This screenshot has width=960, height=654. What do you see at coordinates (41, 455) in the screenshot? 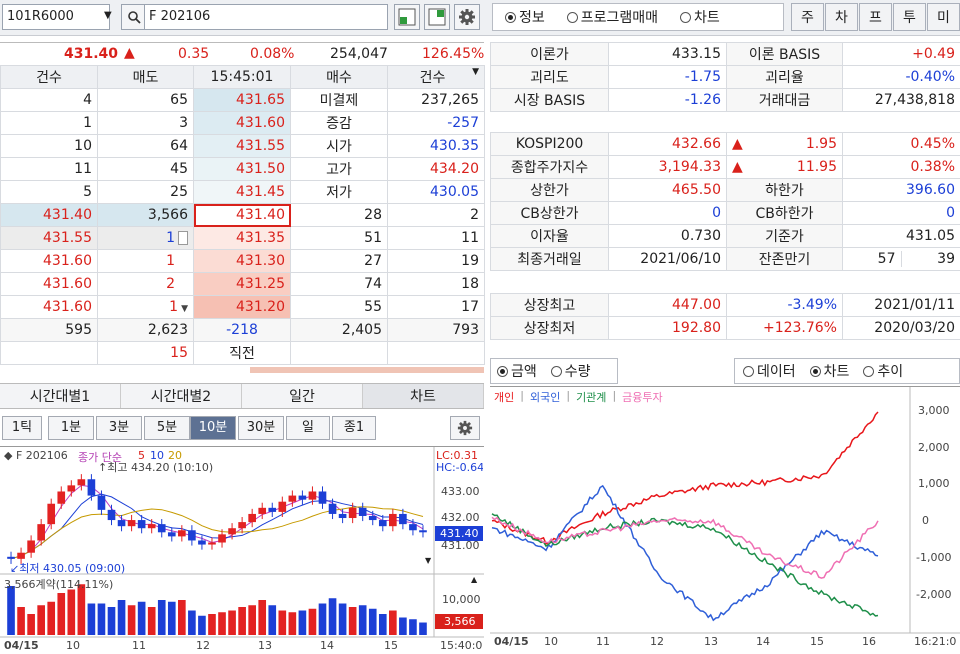
I see `chart-title-text: F 202106` at bounding box center [41, 455].